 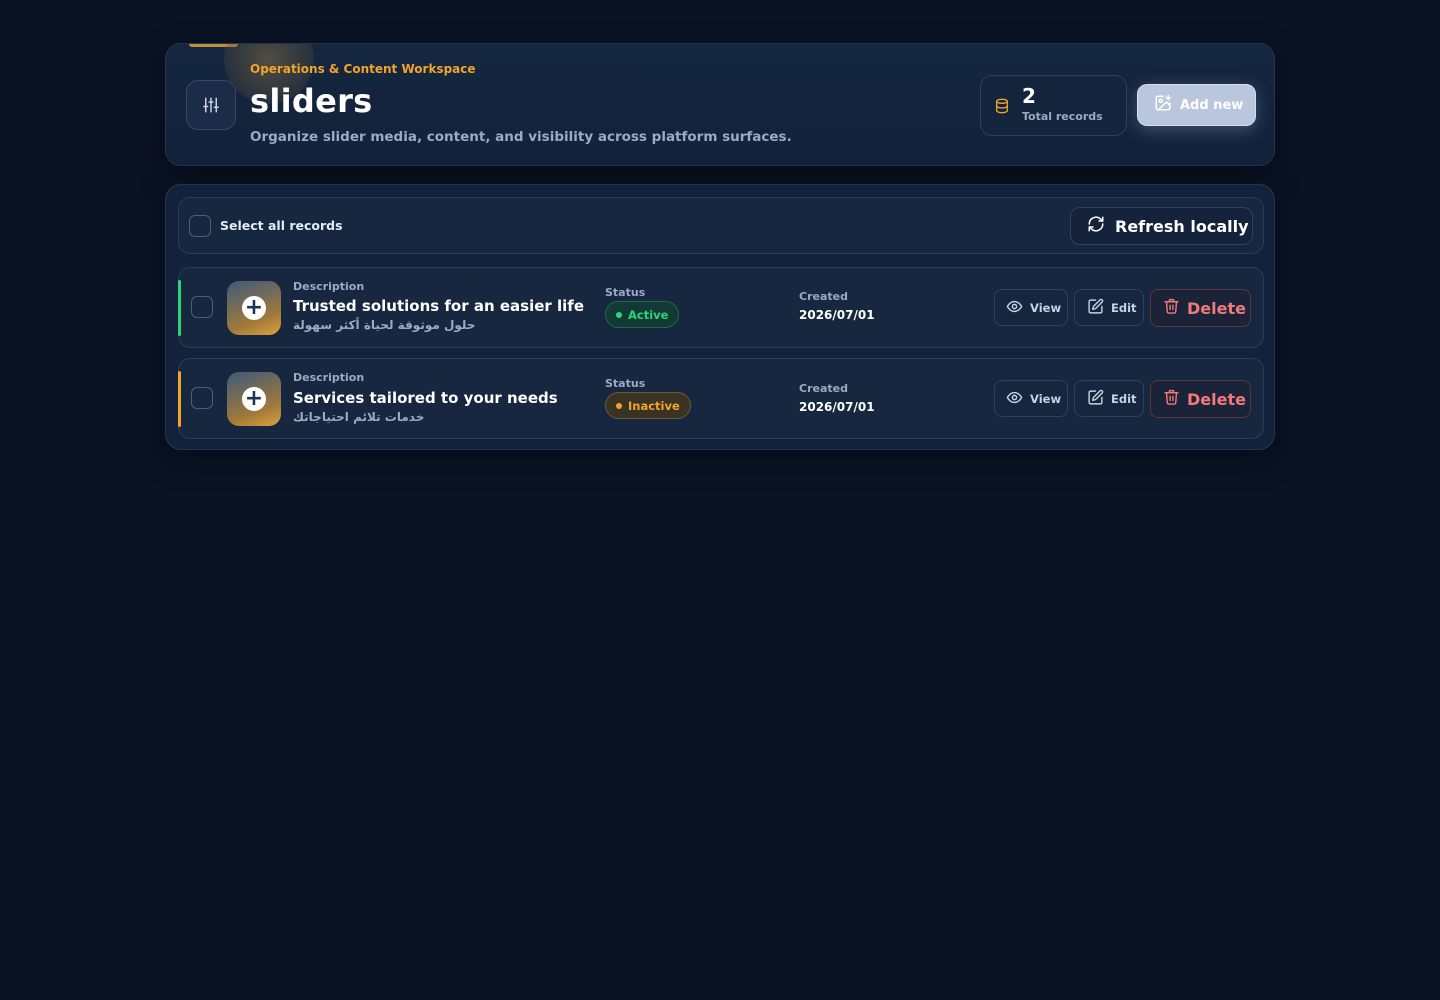 I want to click on row-title-arabic: خدمات تلائم احتياجاتك, so click(x=359, y=417).